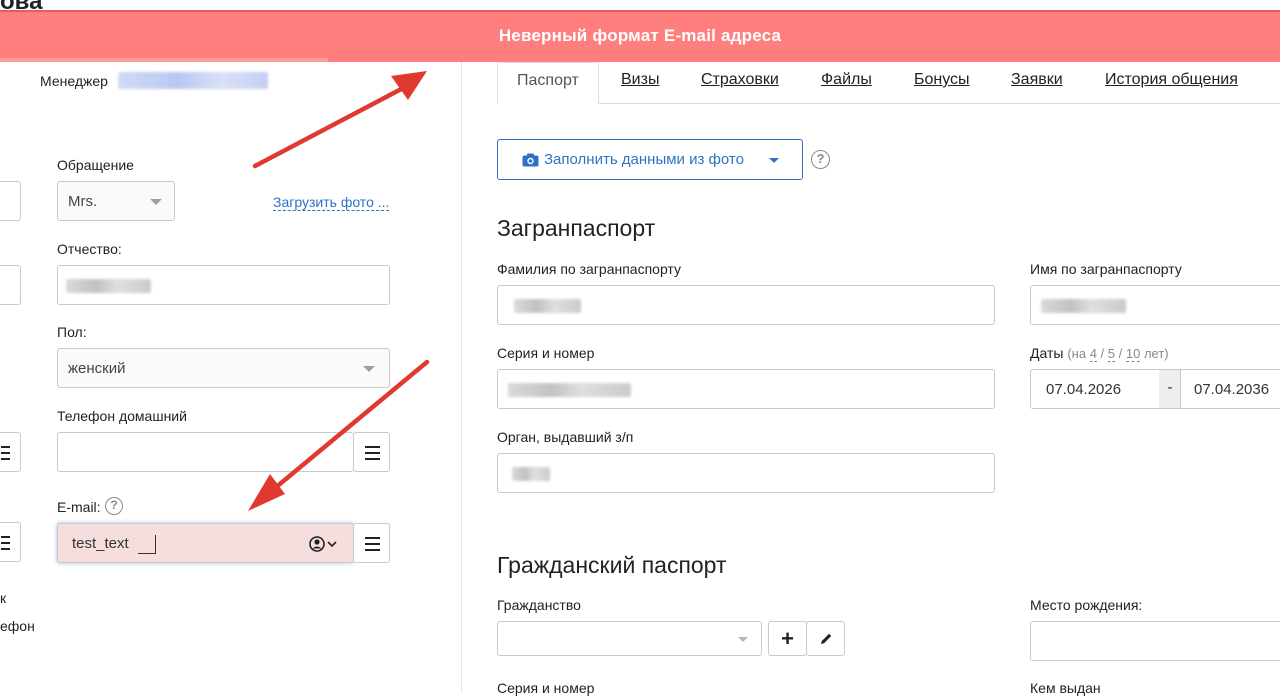 The image size is (1280, 696). What do you see at coordinates (339, 435) in the screenshot?
I see `arrow-to-email-field` at bounding box center [339, 435].